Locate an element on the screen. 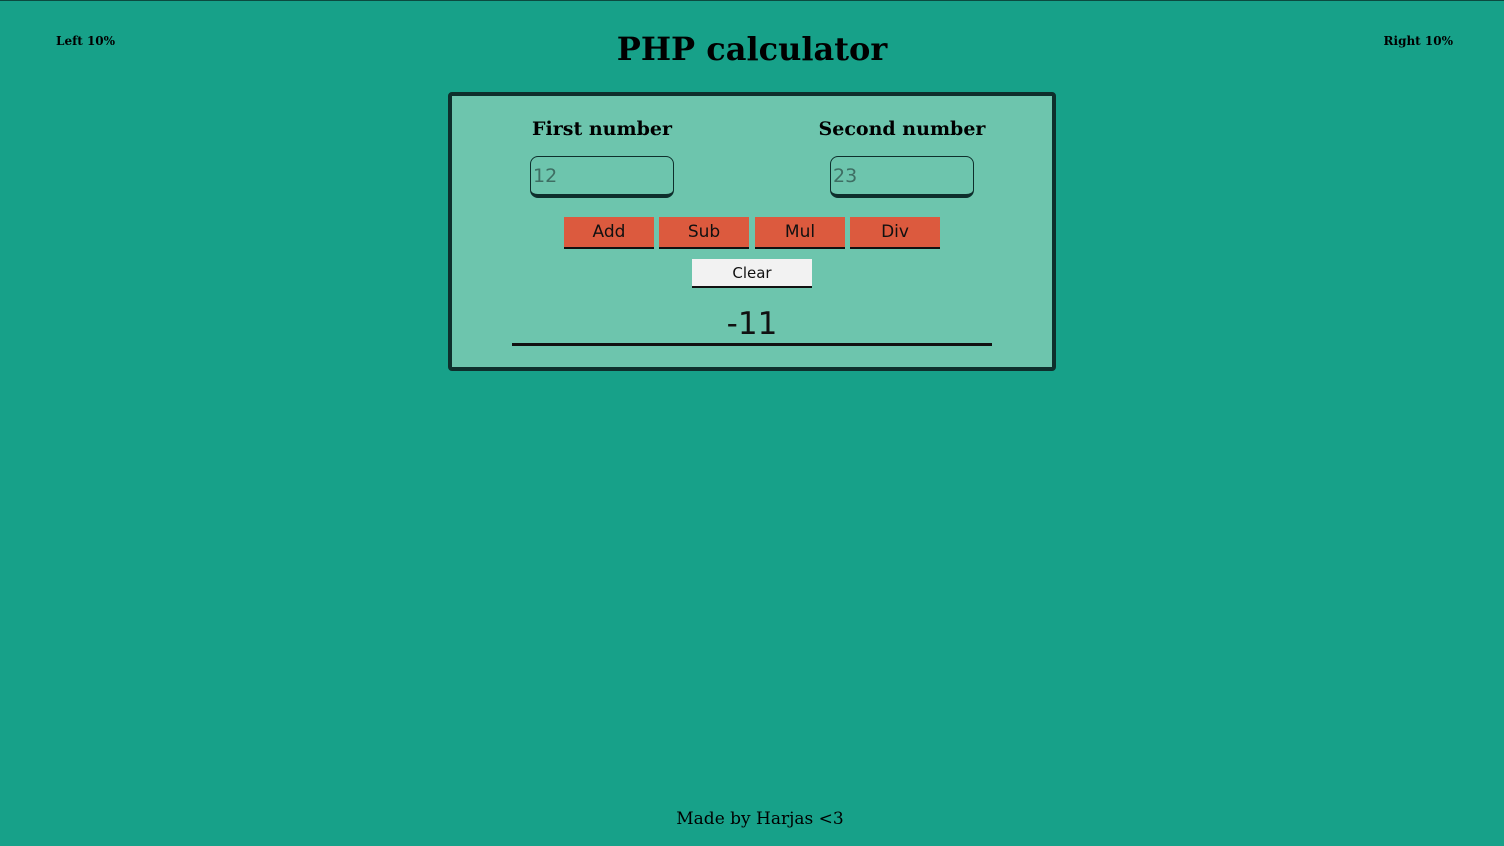  second-number-input is located at coordinates (902, 177).